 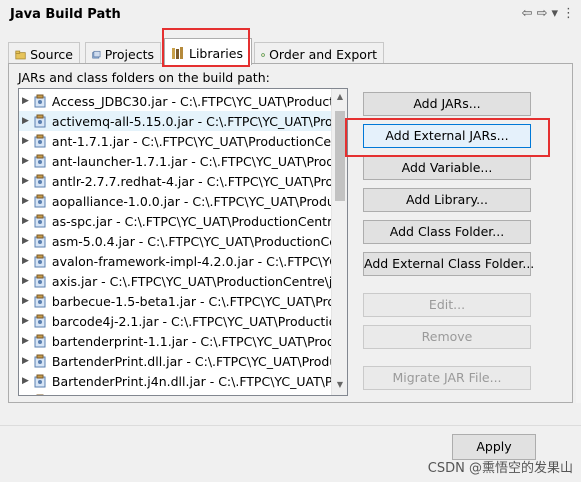 I want to click on footer-divider, so click(x=290, y=425).